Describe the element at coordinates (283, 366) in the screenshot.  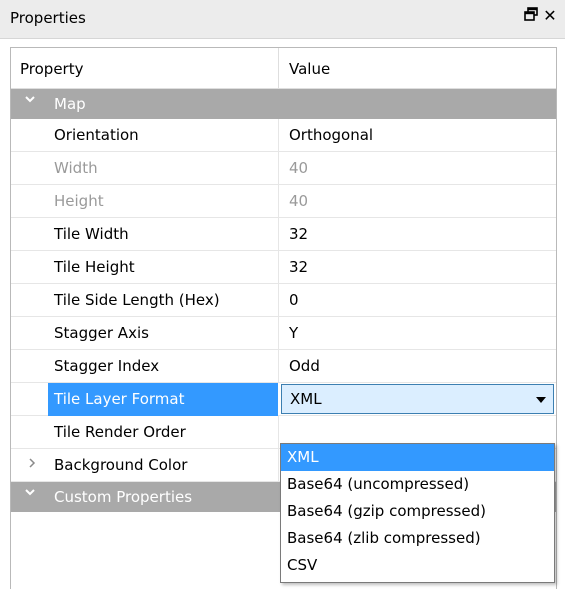
I see `property-row-stagger-index: Stagger Index Odd` at that location.